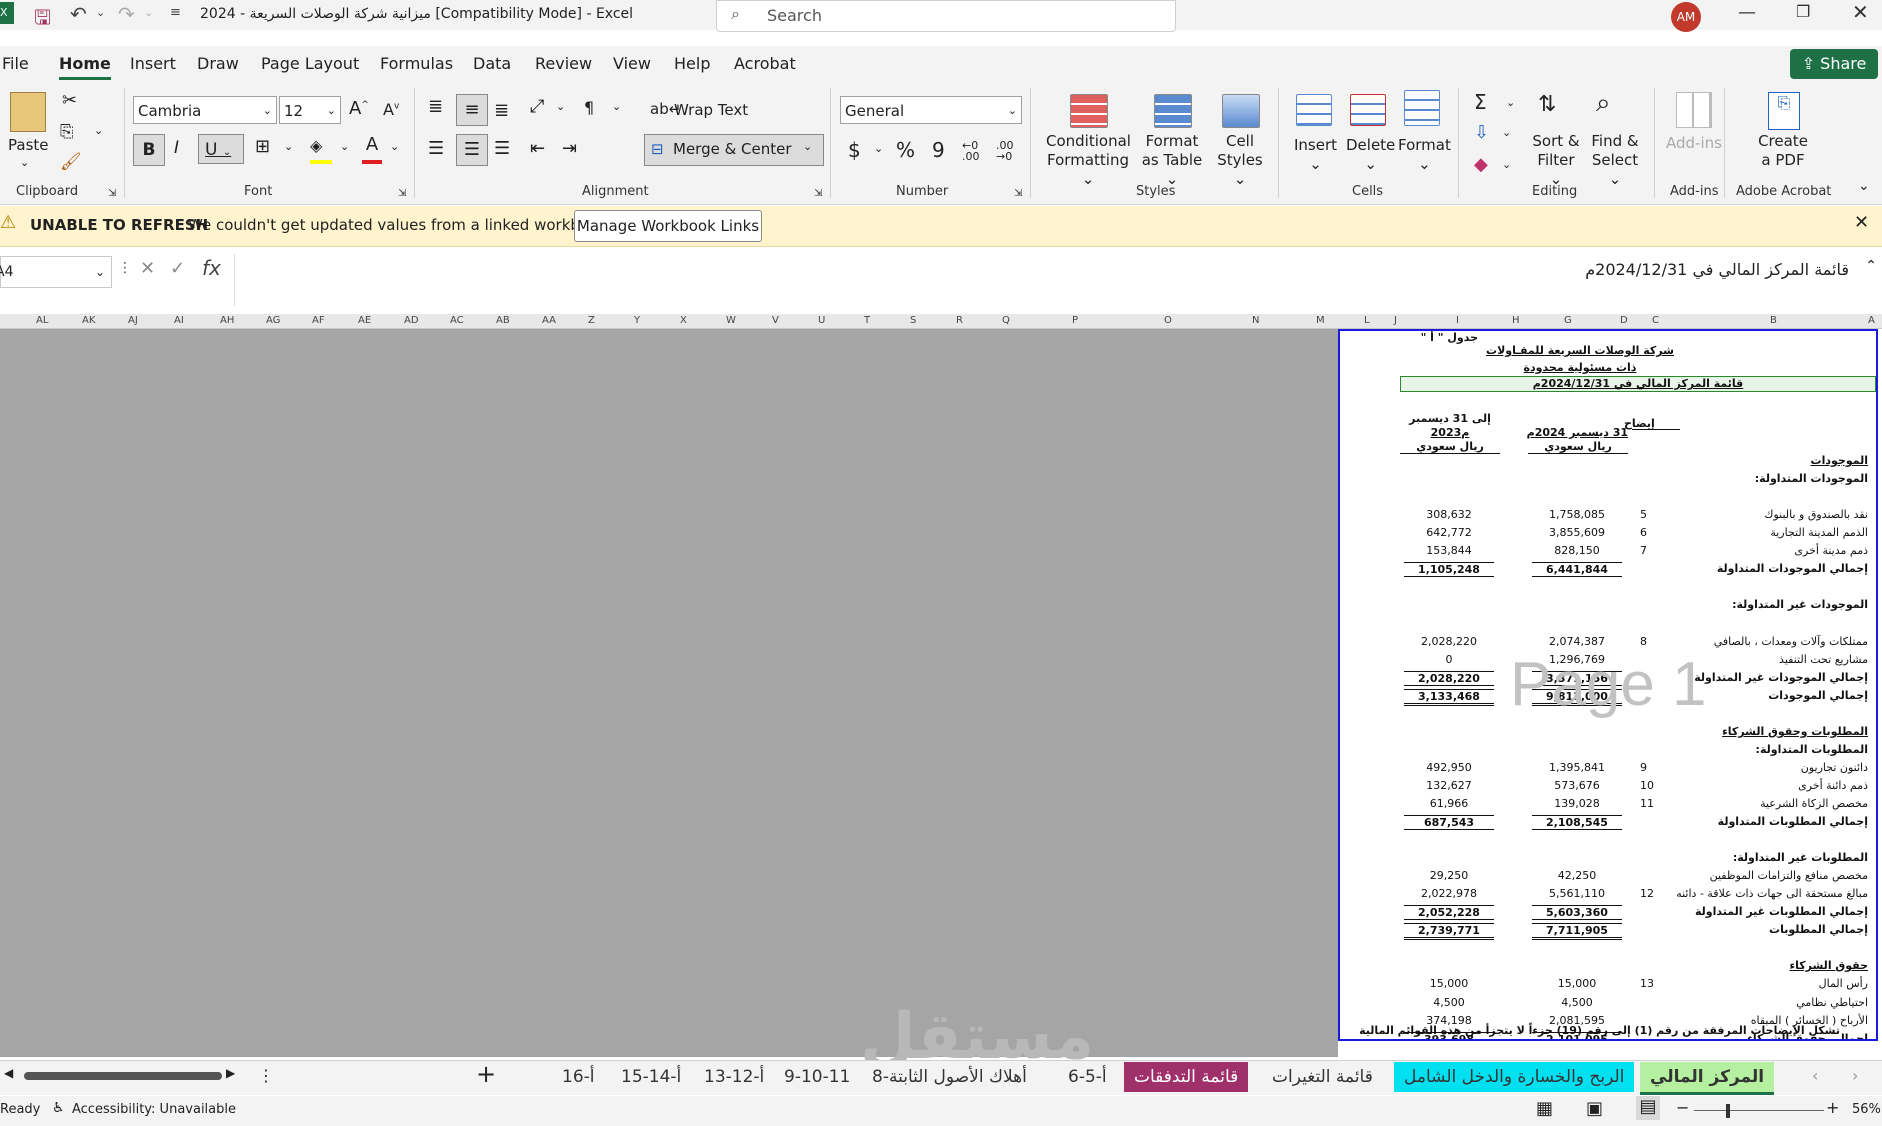  I want to click on accessibility-status: Accessibility: Unavailable, so click(154, 1109).